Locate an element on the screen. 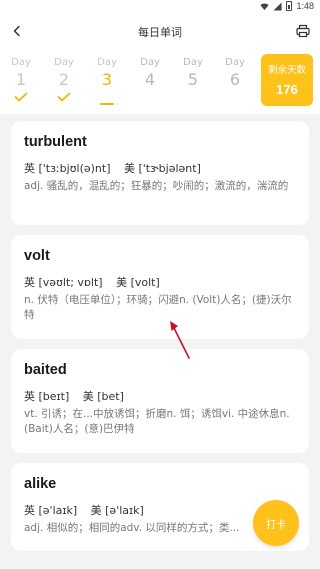  current-day-indicator is located at coordinates (107, 104).